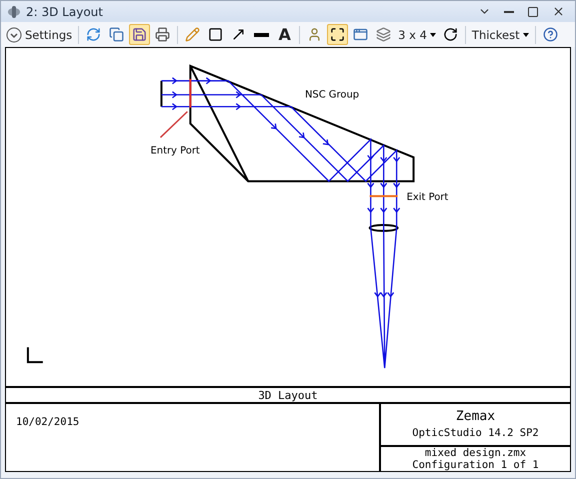  I want to click on grid-dropdown: 3 x 4, so click(417, 35).